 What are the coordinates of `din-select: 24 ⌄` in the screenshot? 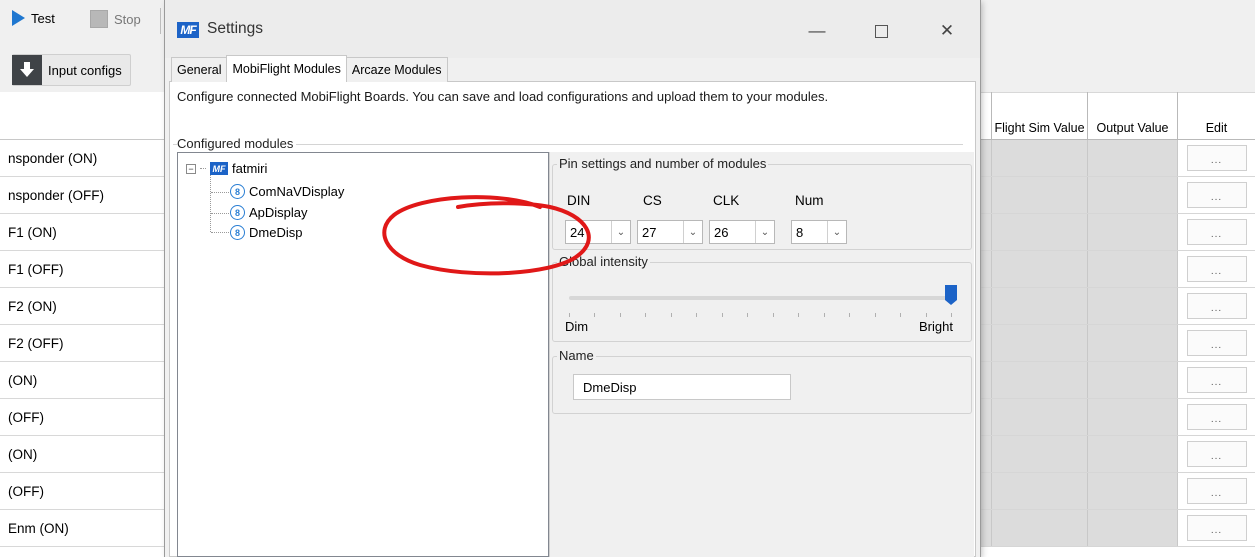 It's located at (598, 232).